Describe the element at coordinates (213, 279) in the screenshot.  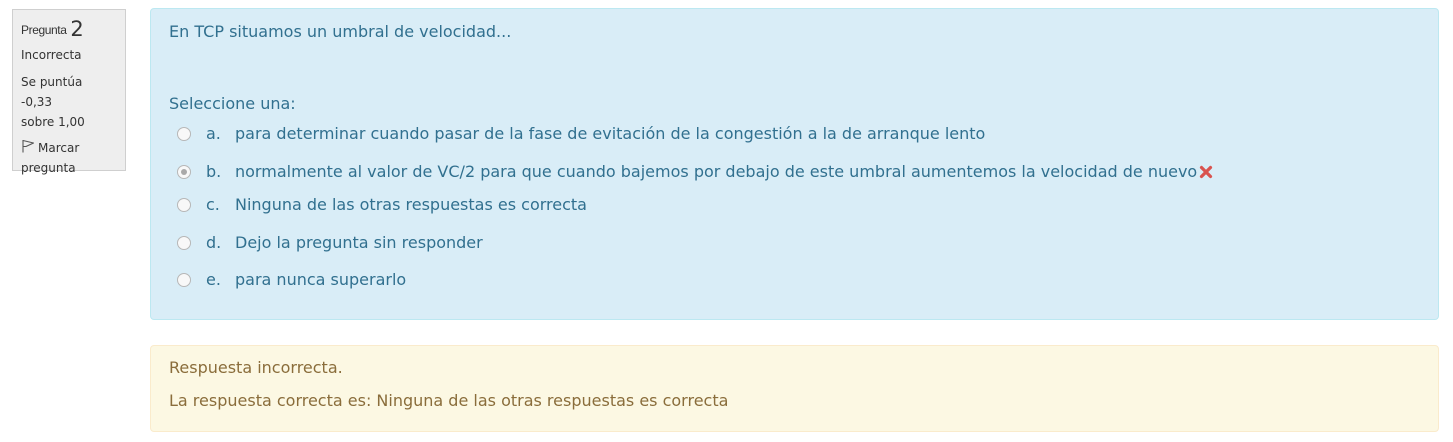
I see `answer-letter-e: e.` at that location.